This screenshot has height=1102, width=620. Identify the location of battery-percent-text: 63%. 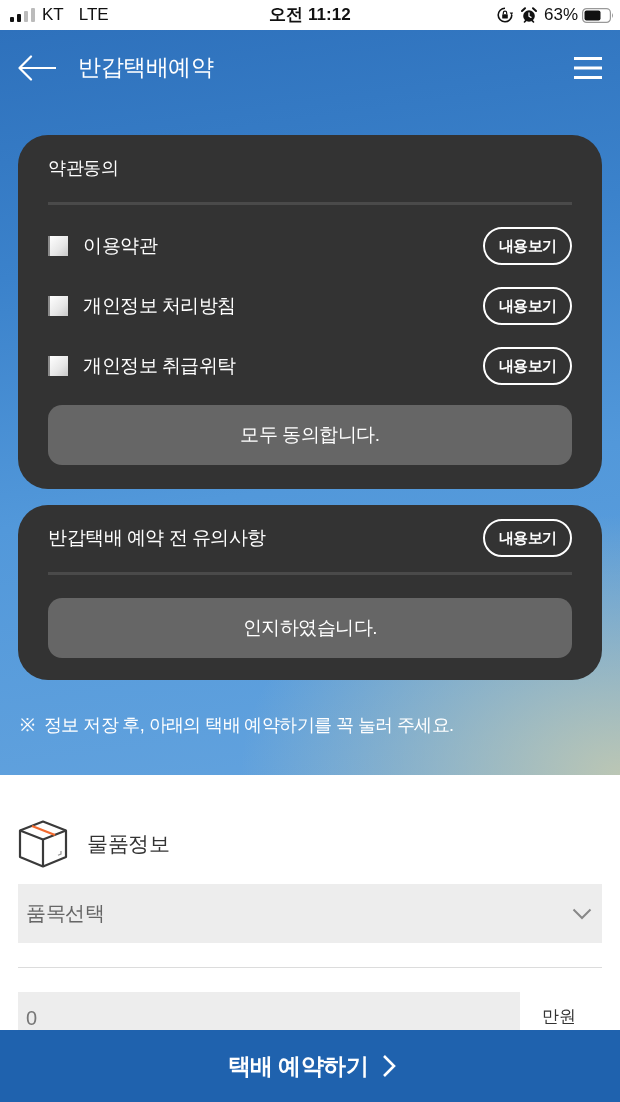
(560, 15).